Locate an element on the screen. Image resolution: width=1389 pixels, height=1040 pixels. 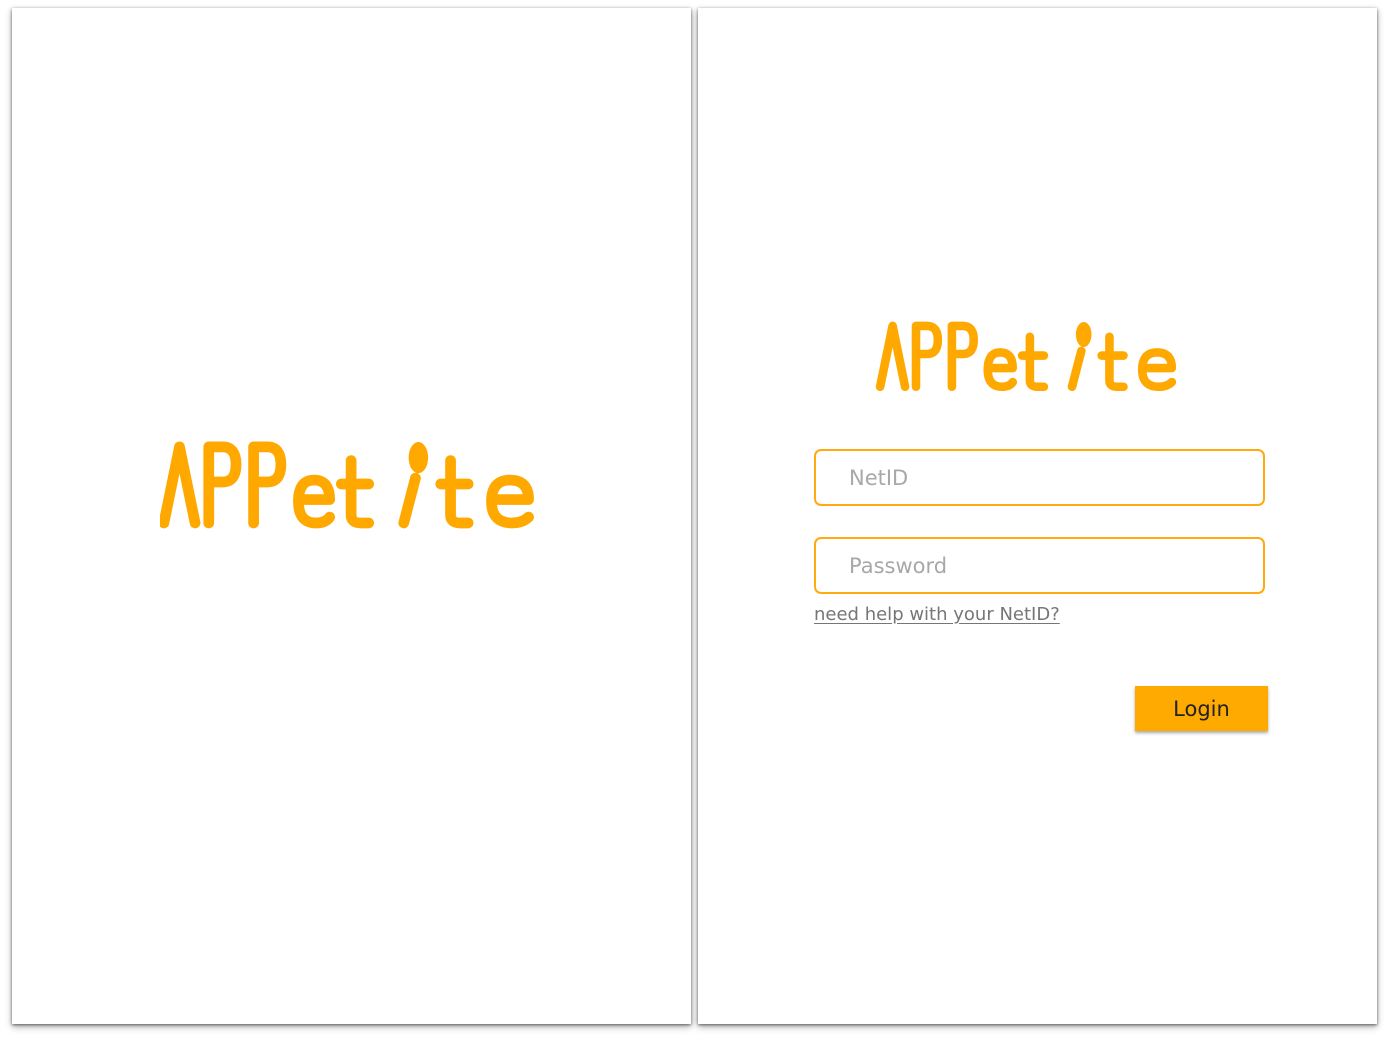
password-field is located at coordinates (1039, 565).